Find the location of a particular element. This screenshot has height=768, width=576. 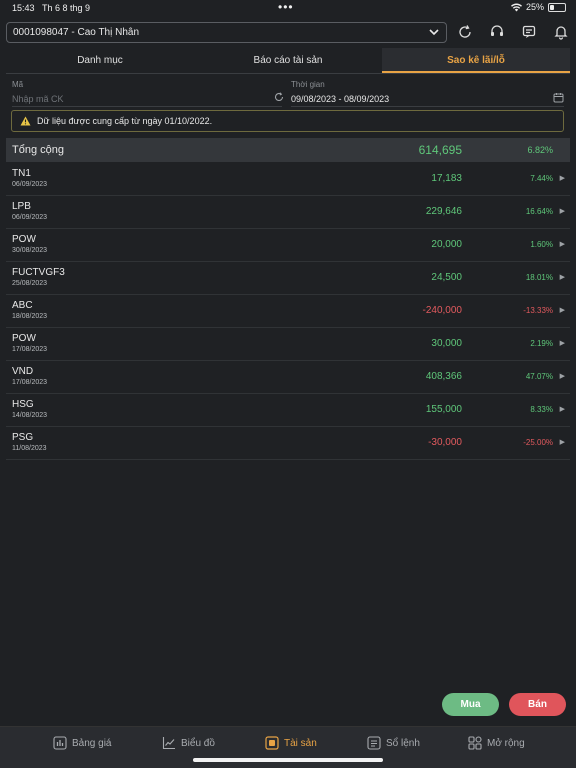

item-percent: 47.07% is located at coordinates (539, 376).